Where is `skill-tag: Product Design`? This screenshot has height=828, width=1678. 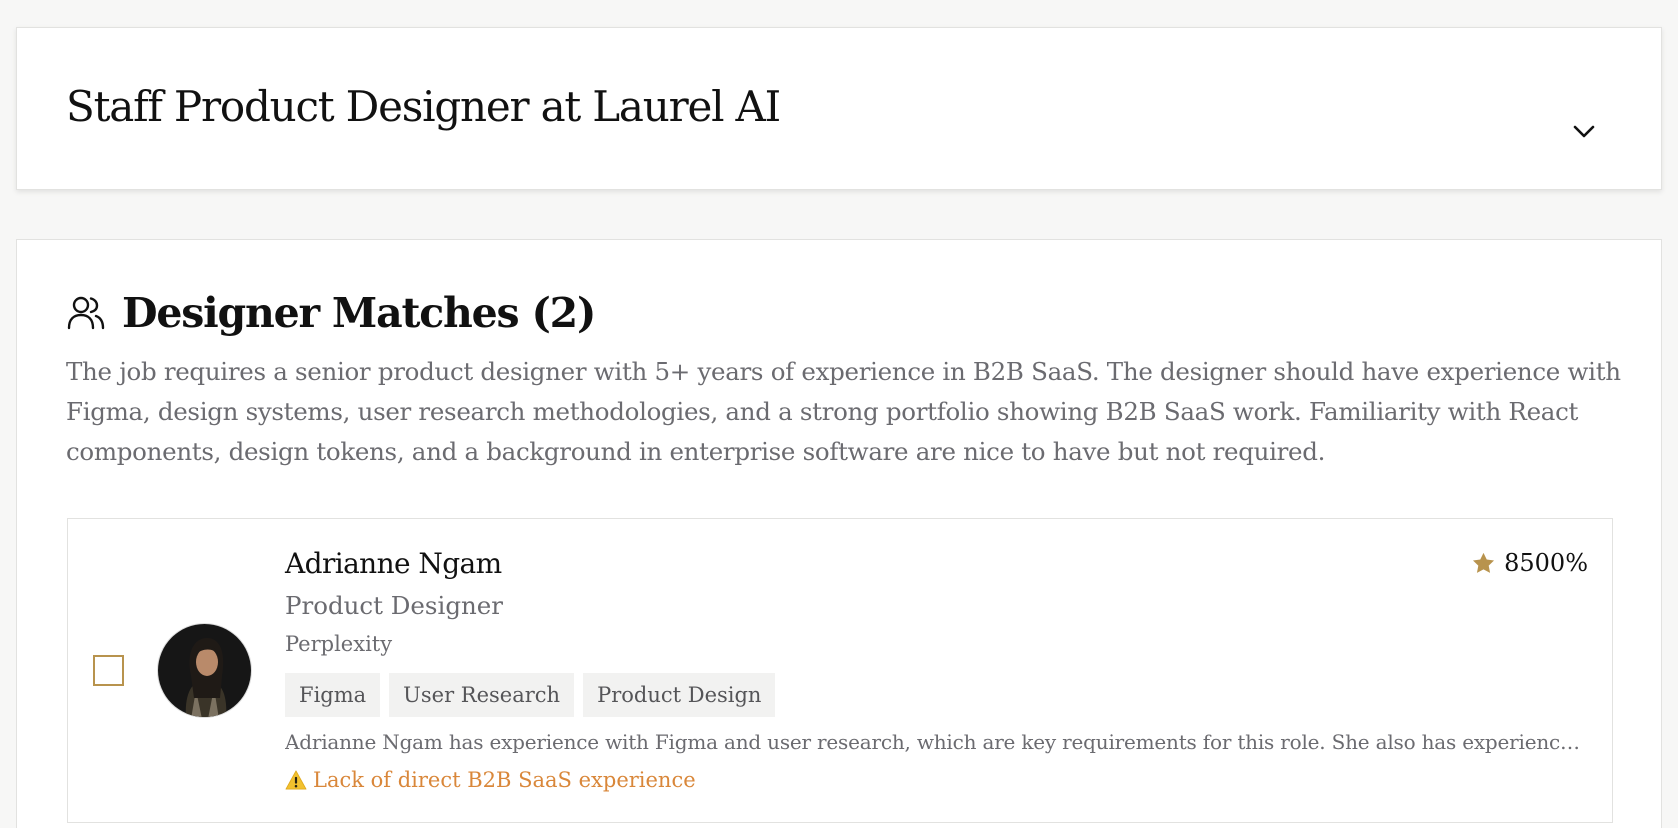 skill-tag: Product Design is located at coordinates (679, 695).